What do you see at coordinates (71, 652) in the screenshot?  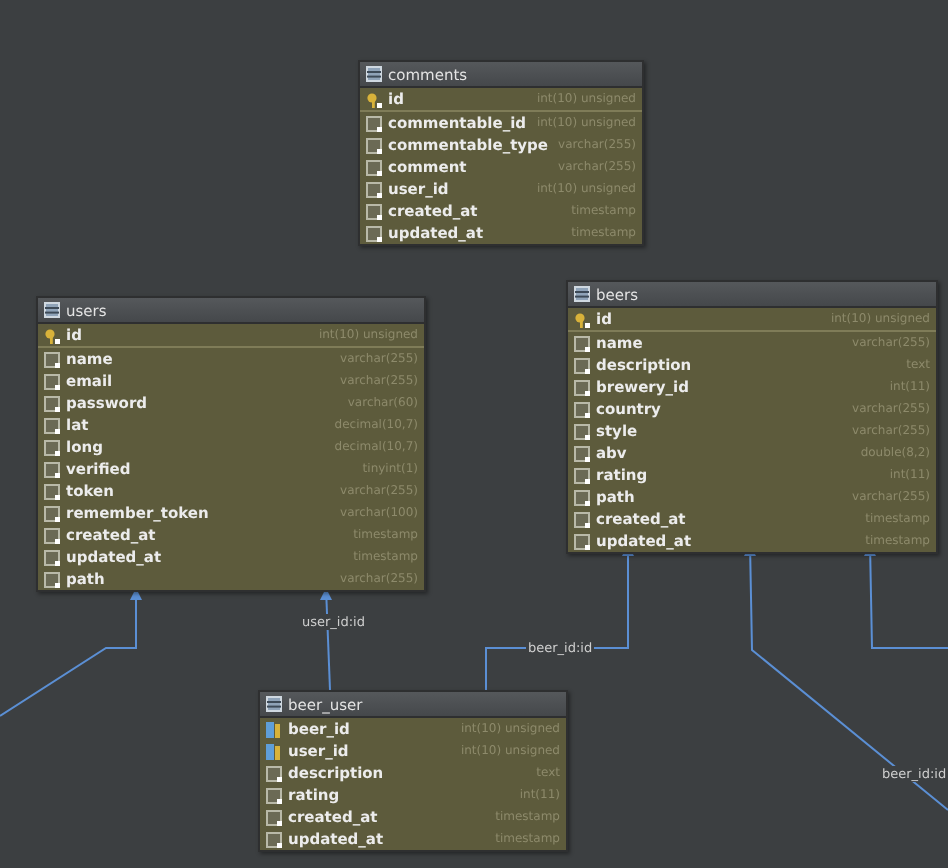 I see `relation-arrow` at bounding box center [71, 652].